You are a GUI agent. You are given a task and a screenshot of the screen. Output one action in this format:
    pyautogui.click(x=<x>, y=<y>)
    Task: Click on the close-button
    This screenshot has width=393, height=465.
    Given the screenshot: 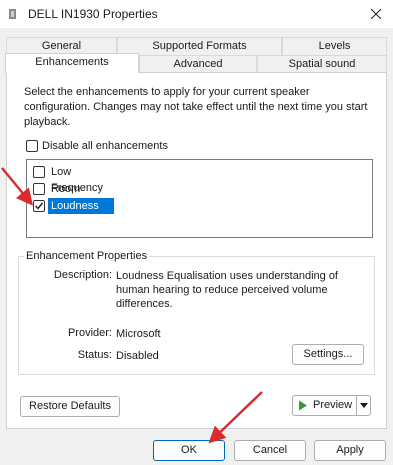 What is the action you would take?
    pyautogui.click(x=376, y=14)
    